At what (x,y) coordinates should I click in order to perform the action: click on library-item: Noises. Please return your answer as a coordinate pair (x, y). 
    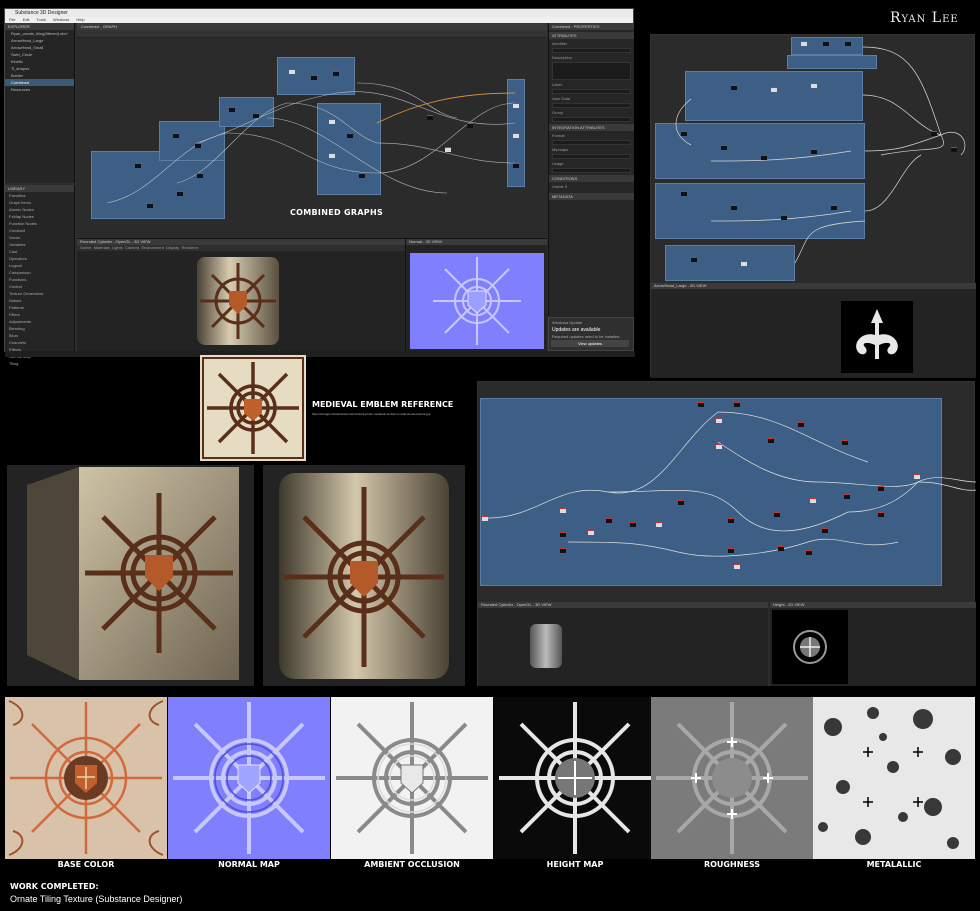
    Looking at the image, I should click on (39, 300).